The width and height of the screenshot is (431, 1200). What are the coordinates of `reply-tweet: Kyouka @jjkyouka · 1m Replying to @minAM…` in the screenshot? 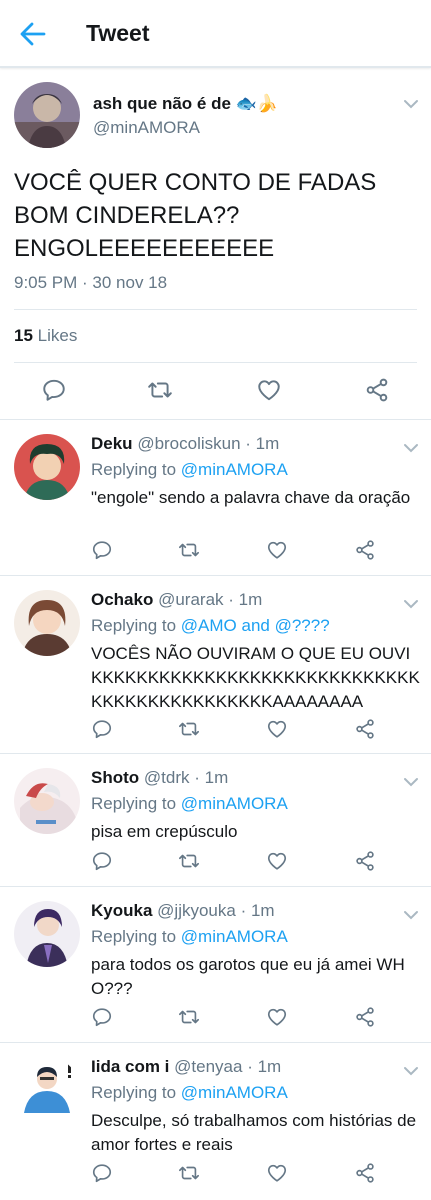 It's located at (215, 964).